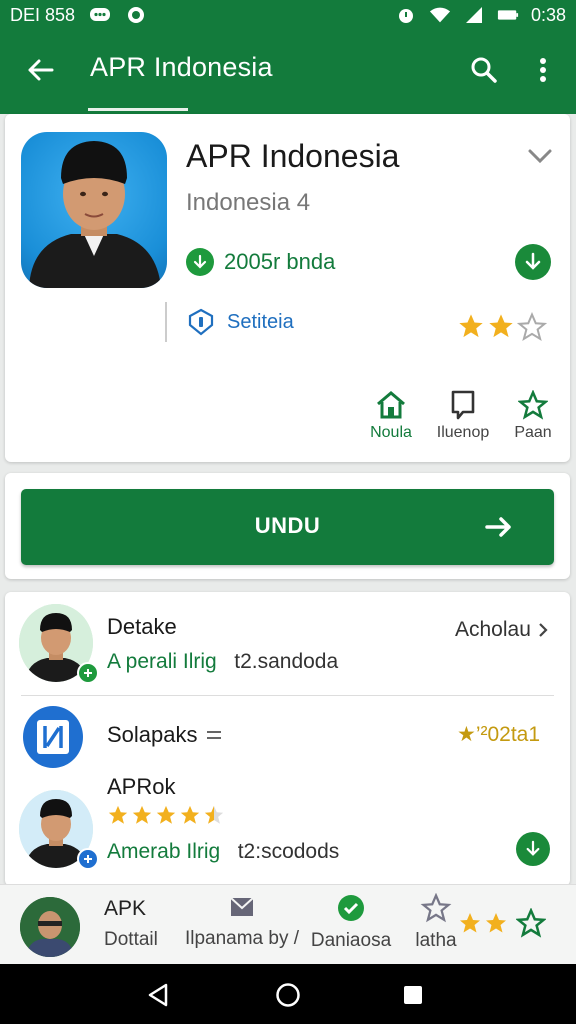  I want to click on bottom-nav-item: Ilpanama by /, so click(242, 922).